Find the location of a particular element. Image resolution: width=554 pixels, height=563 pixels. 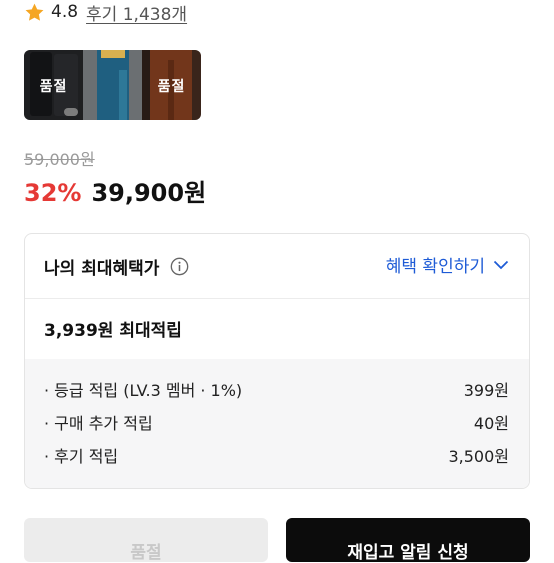

discount-rate: 32% is located at coordinates (53, 193).